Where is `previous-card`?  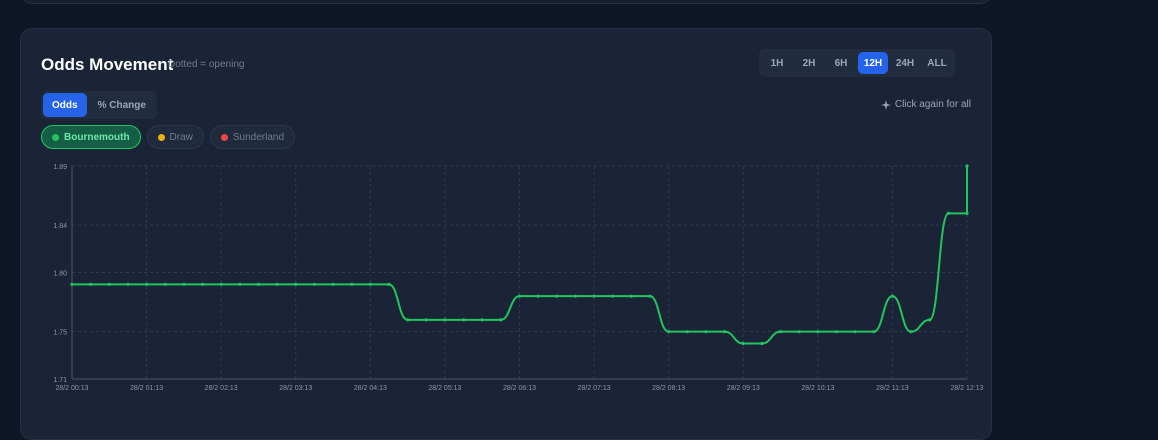
previous-card is located at coordinates (506, 2).